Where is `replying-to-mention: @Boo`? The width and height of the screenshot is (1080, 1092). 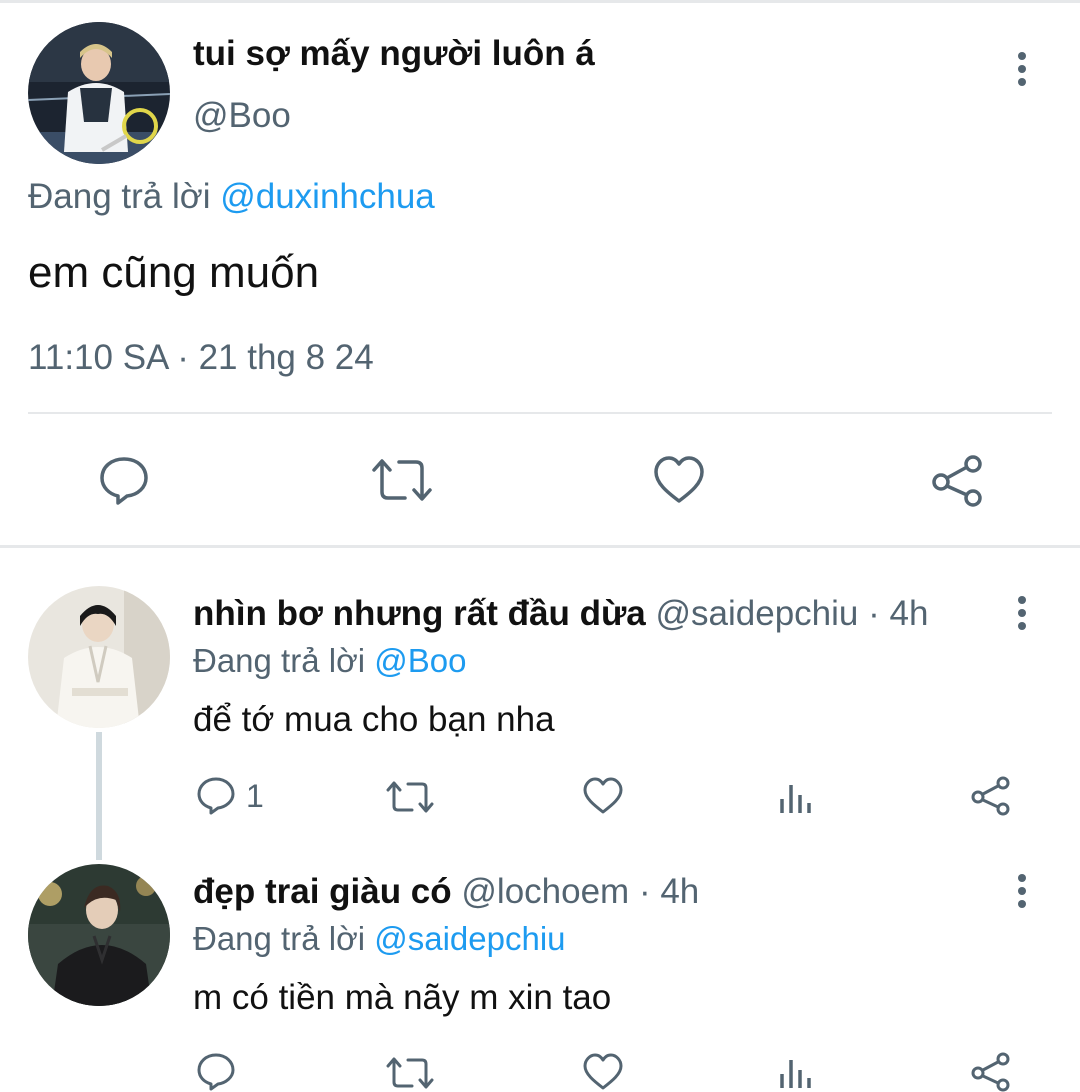 replying-to-mention: @Boo is located at coordinates (420, 660).